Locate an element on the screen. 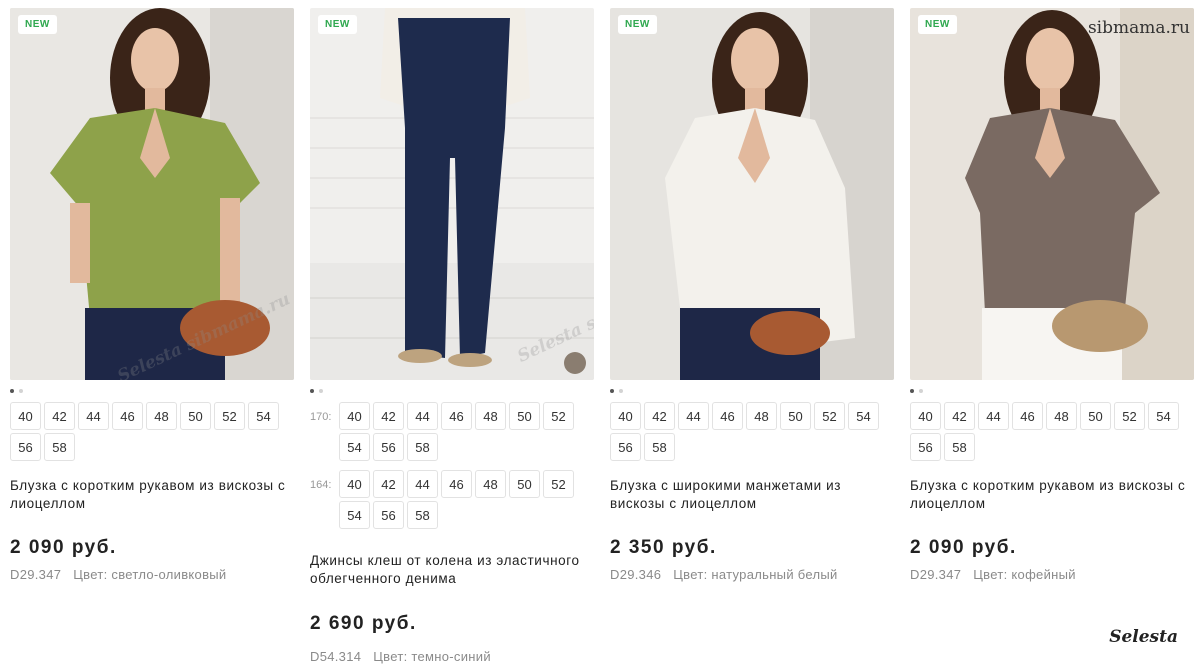  product-code: D29.346 is located at coordinates (636, 574).